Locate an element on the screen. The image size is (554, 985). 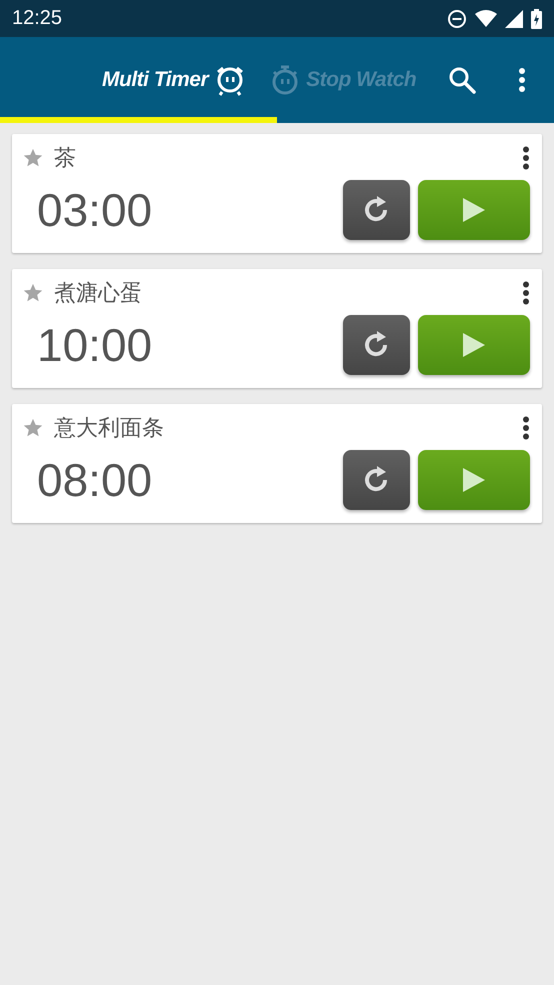
stopwatch-icon is located at coordinates (285, 80).